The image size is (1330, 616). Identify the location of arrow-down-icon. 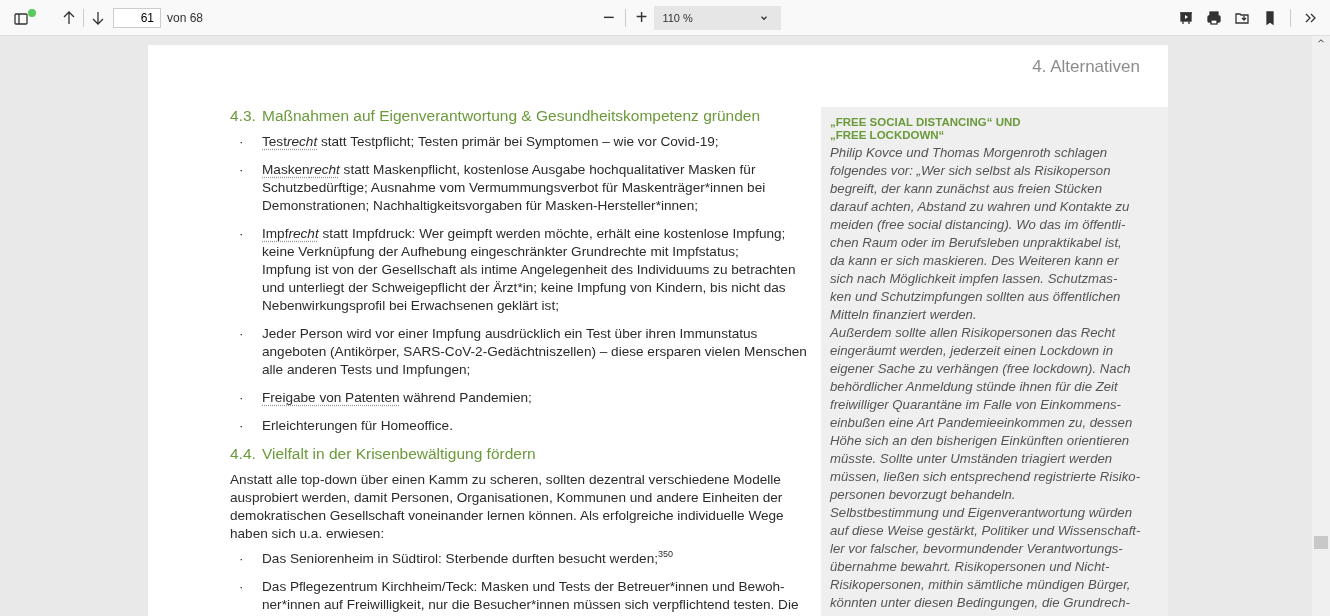
(98, 17).